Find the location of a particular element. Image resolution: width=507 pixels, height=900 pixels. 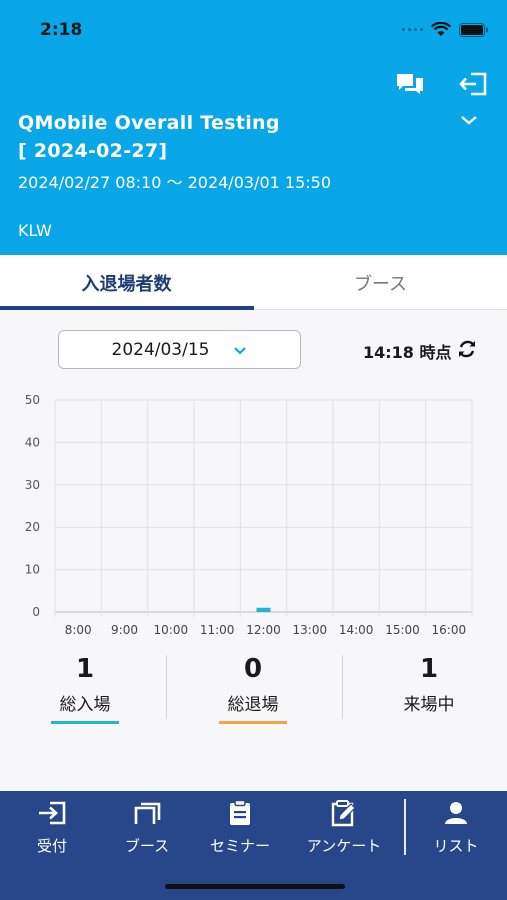

wifi-icon is located at coordinates (441, 29).